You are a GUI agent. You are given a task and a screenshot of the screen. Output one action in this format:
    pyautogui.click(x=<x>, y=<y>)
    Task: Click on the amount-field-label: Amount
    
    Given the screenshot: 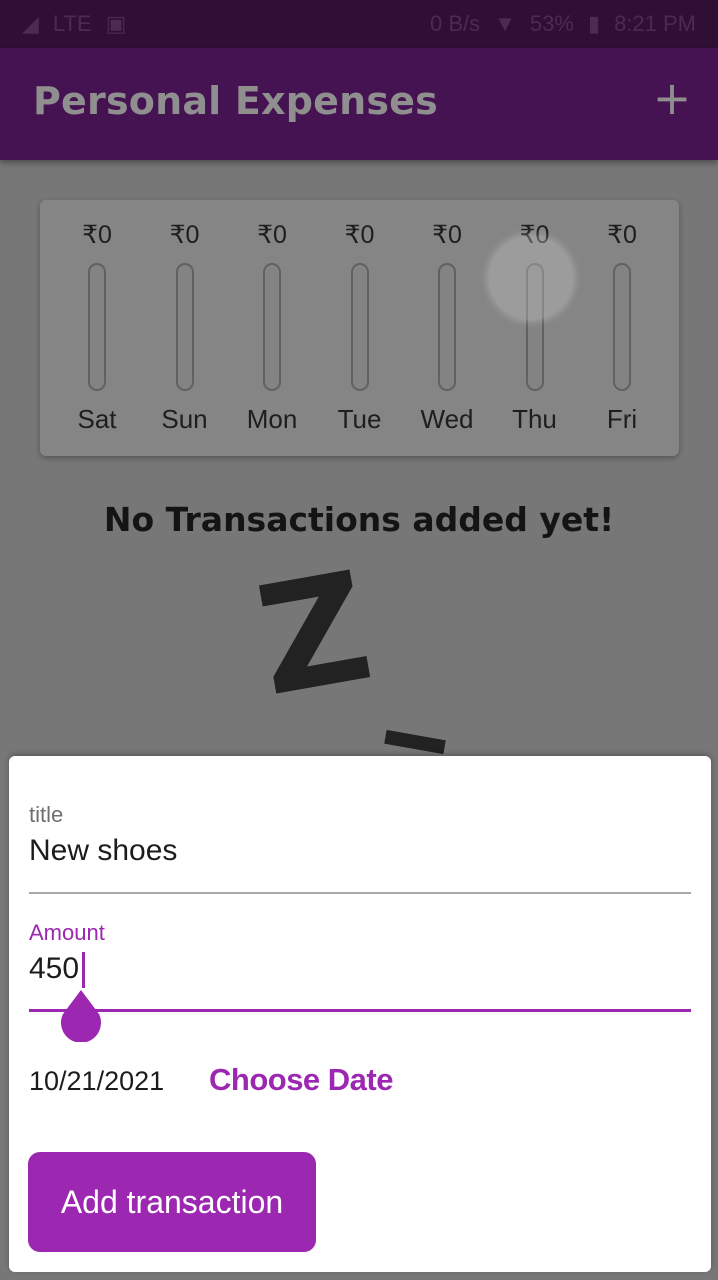 What is the action you would take?
    pyautogui.click(x=67, y=932)
    